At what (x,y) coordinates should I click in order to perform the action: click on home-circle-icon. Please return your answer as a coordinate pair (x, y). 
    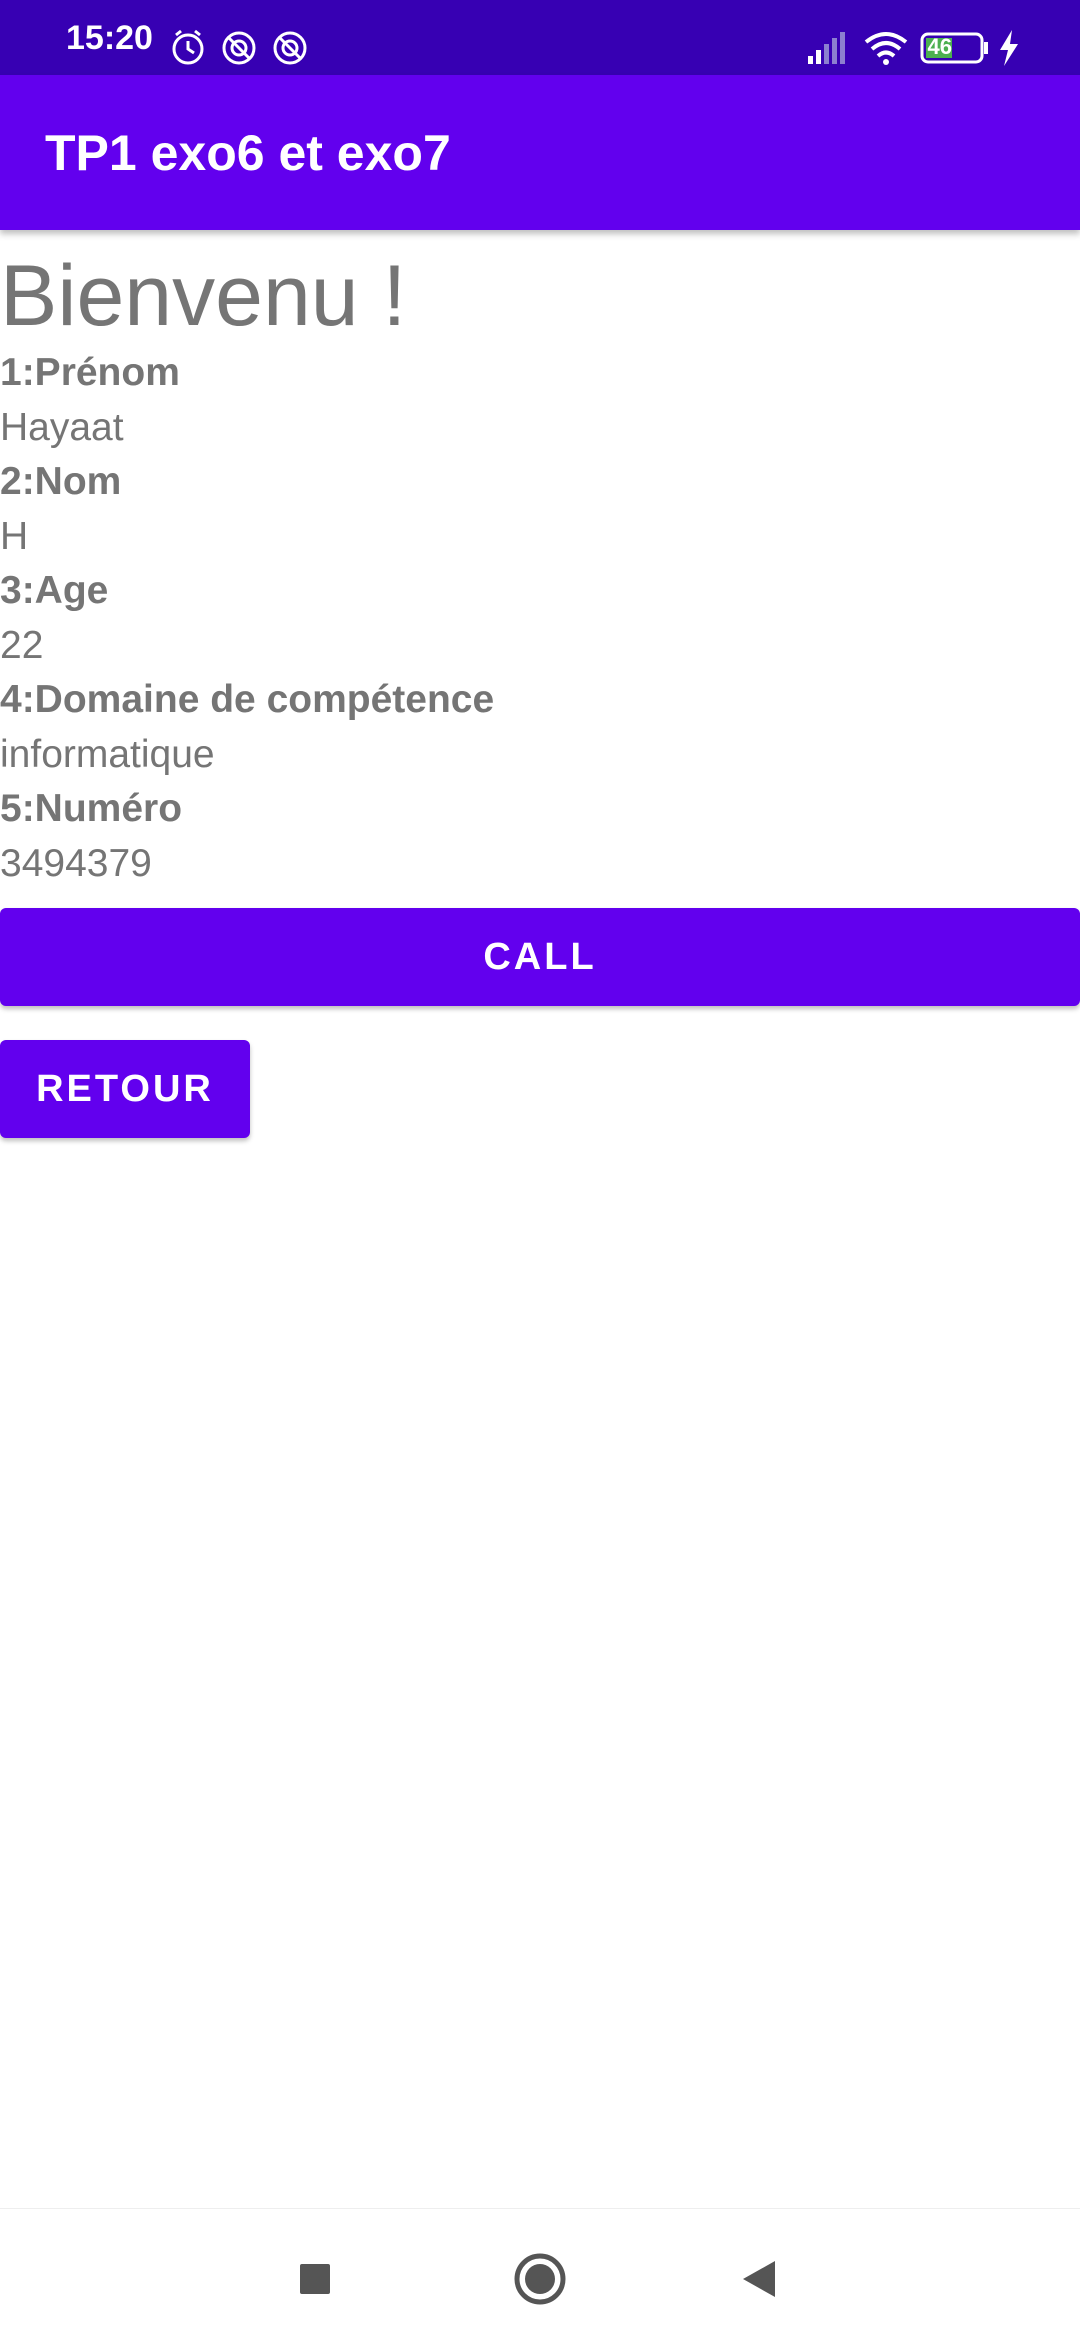
    Looking at the image, I should click on (540, 2279).